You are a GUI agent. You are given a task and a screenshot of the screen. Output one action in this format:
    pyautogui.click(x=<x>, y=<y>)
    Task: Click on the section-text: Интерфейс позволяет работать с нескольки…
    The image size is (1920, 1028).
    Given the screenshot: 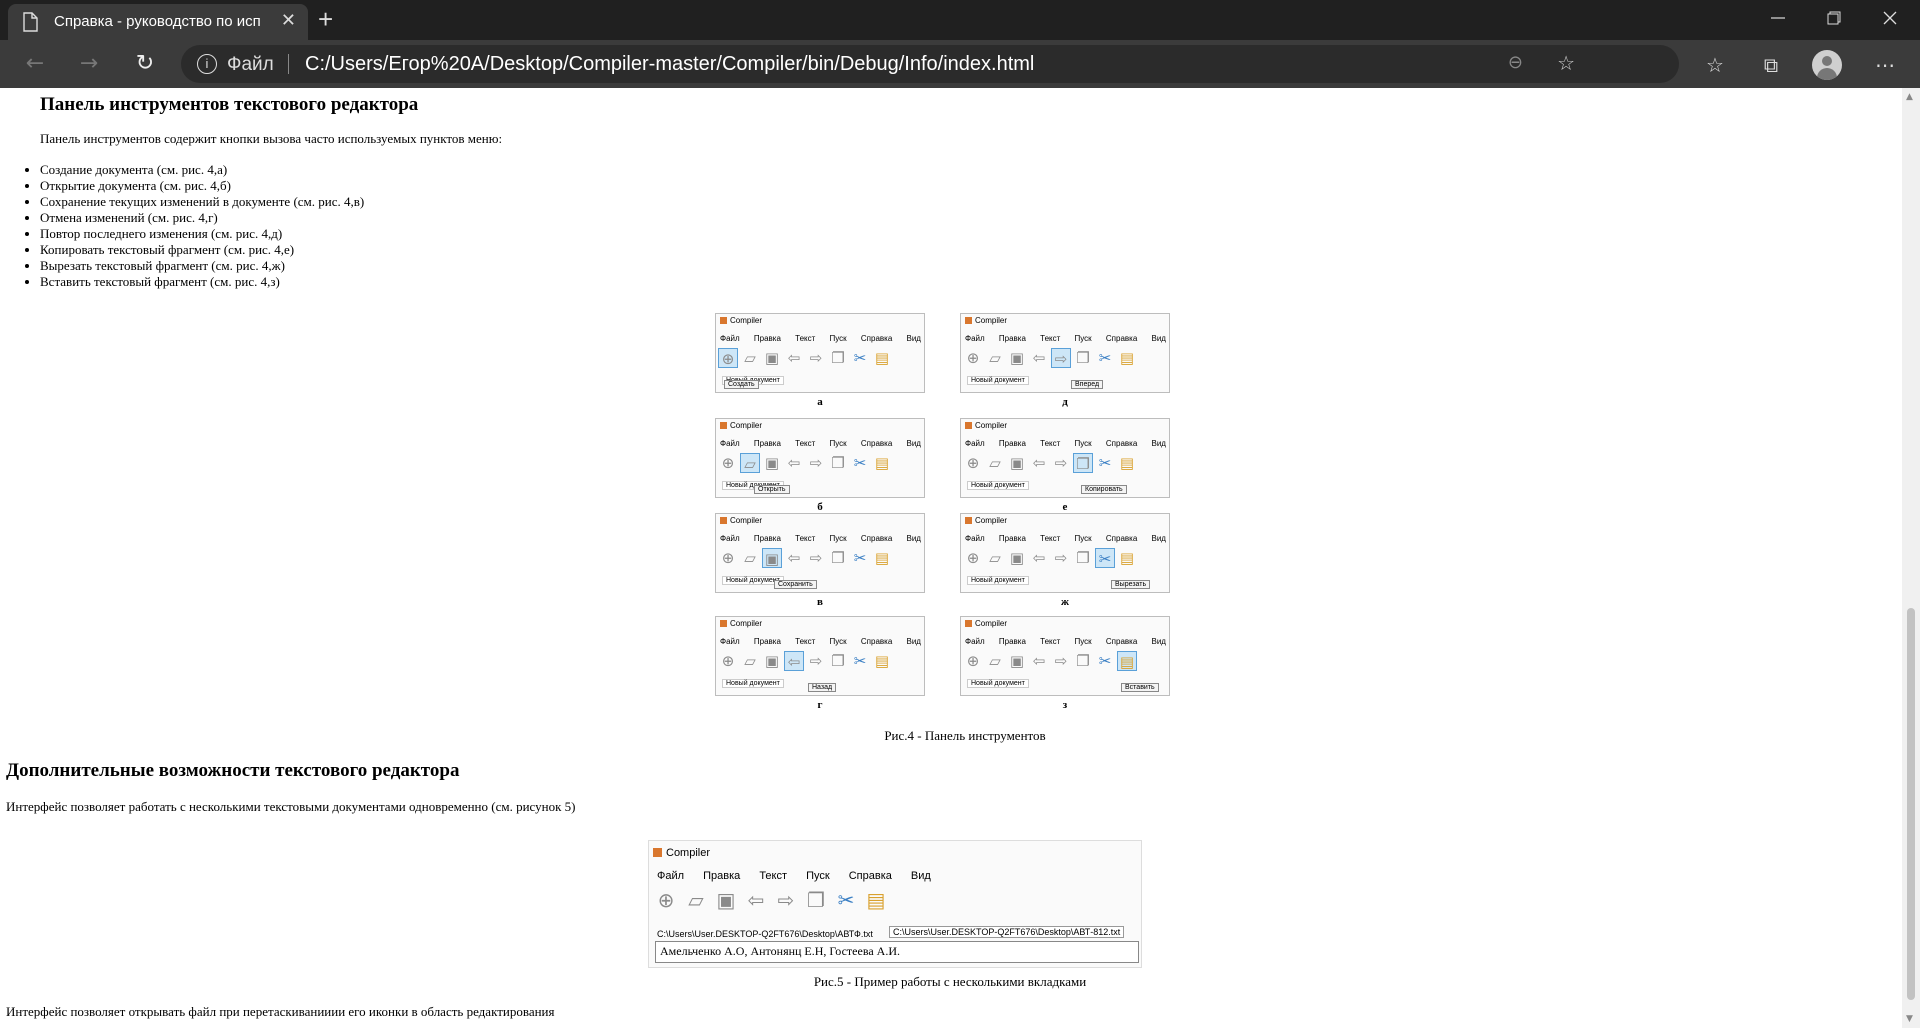 What is the action you would take?
    pyautogui.click(x=291, y=806)
    